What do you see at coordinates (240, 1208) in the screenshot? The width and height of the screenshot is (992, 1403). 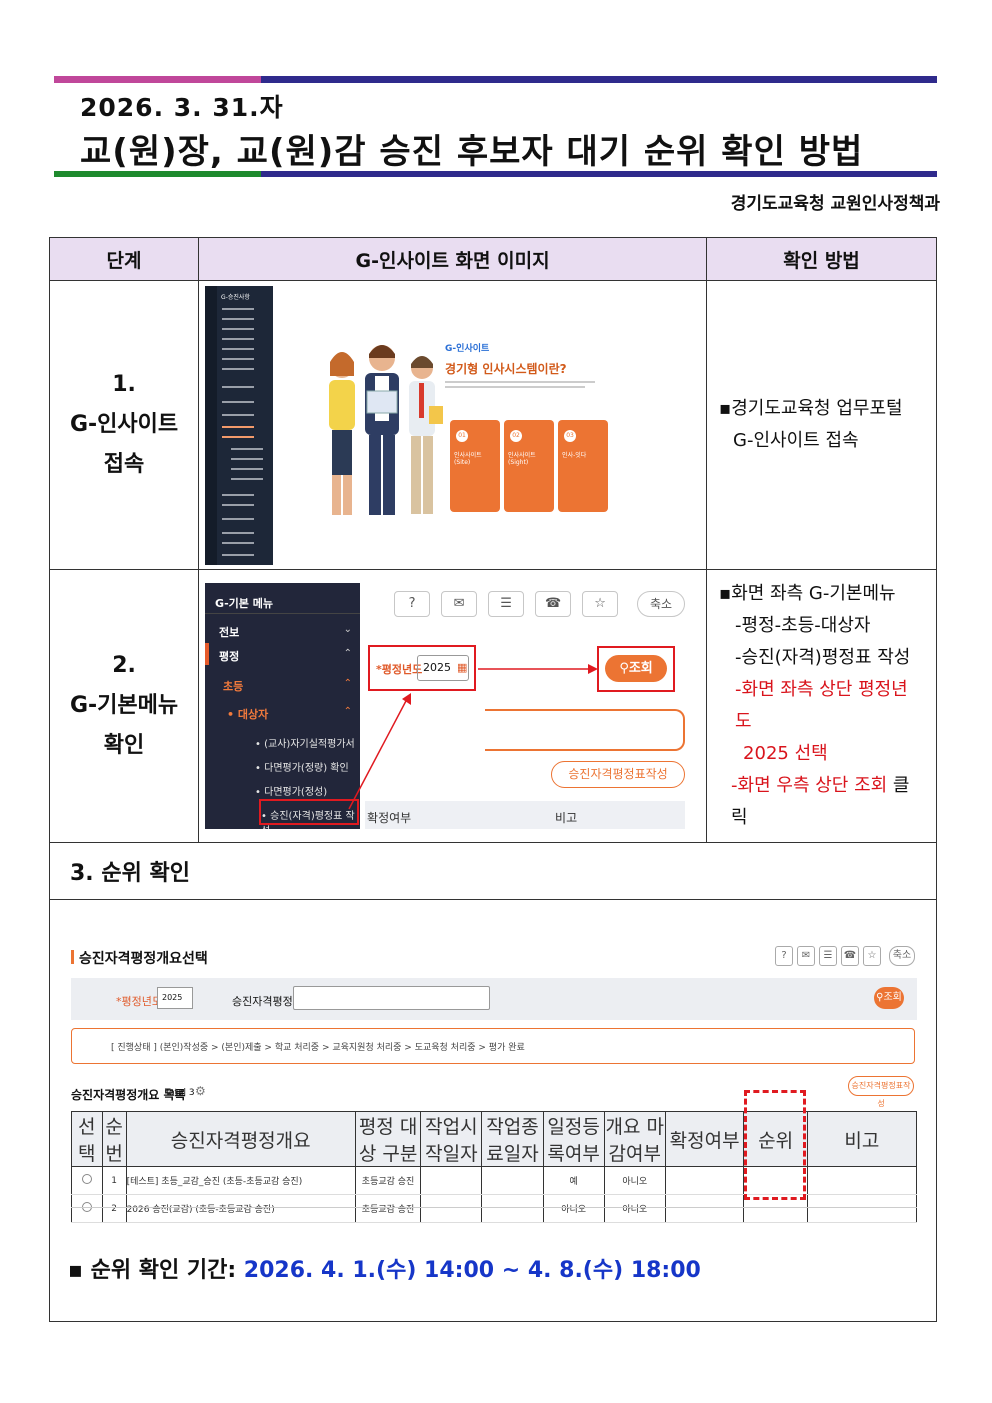 I see `table-cell: 2026 승진(교감) (초등-초등교감 승진)` at bounding box center [240, 1208].